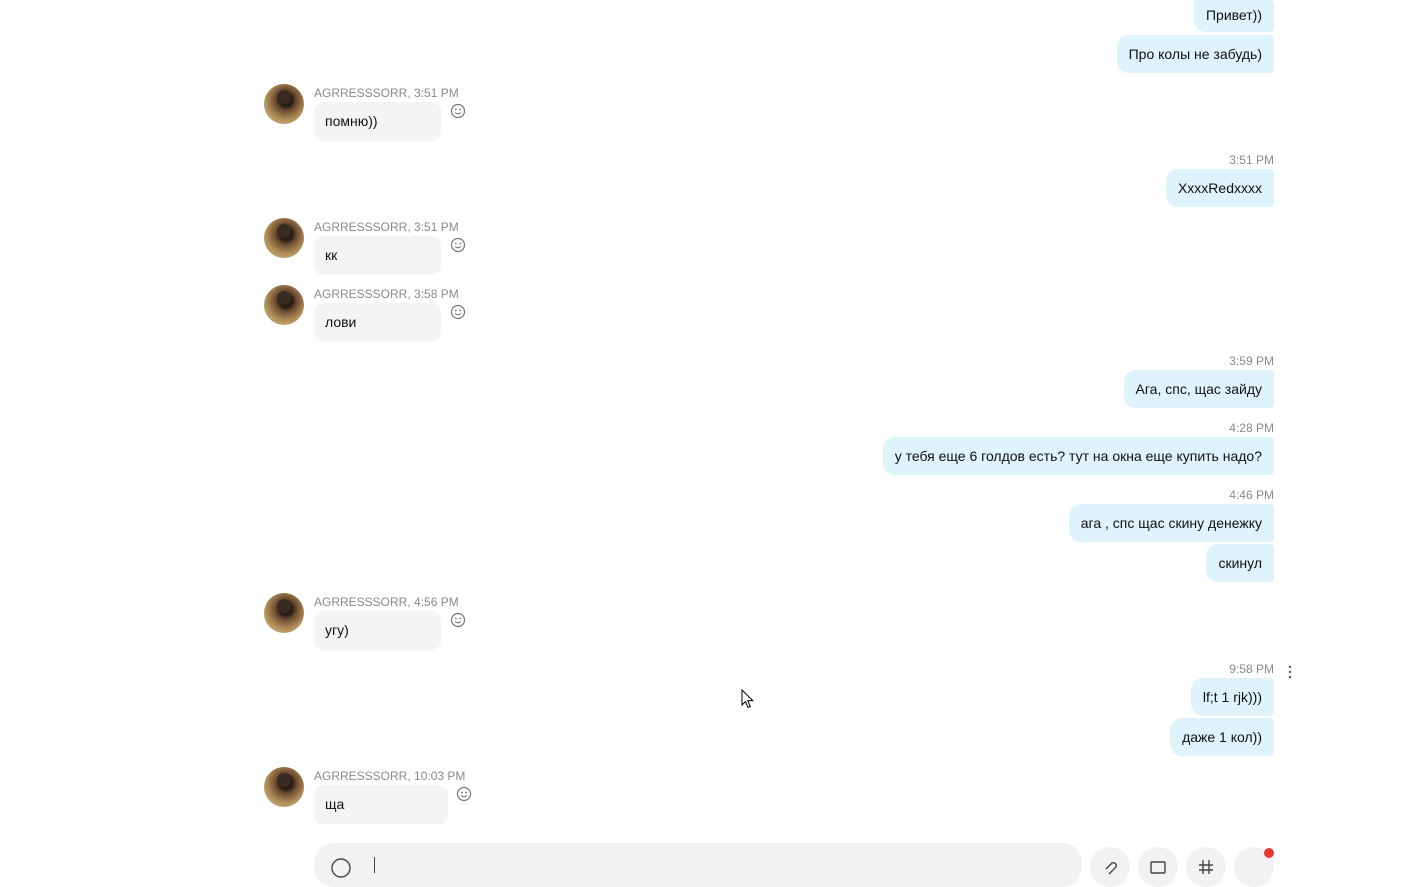 The image size is (1417, 887). What do you see at coordinates (1251, 428) in the screenshot?
I see `message-timestamp: 4:28 PM` at bounding box center [1251, 428].